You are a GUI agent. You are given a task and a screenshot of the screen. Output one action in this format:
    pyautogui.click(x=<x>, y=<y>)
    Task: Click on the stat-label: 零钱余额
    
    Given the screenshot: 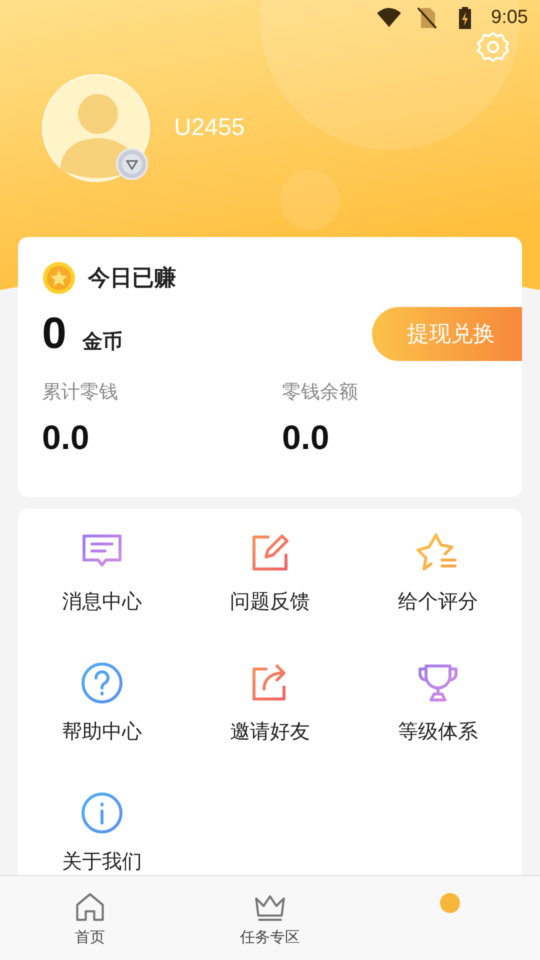 What is the action you would take?
    pyautogui.click(x=320, y=392)
    